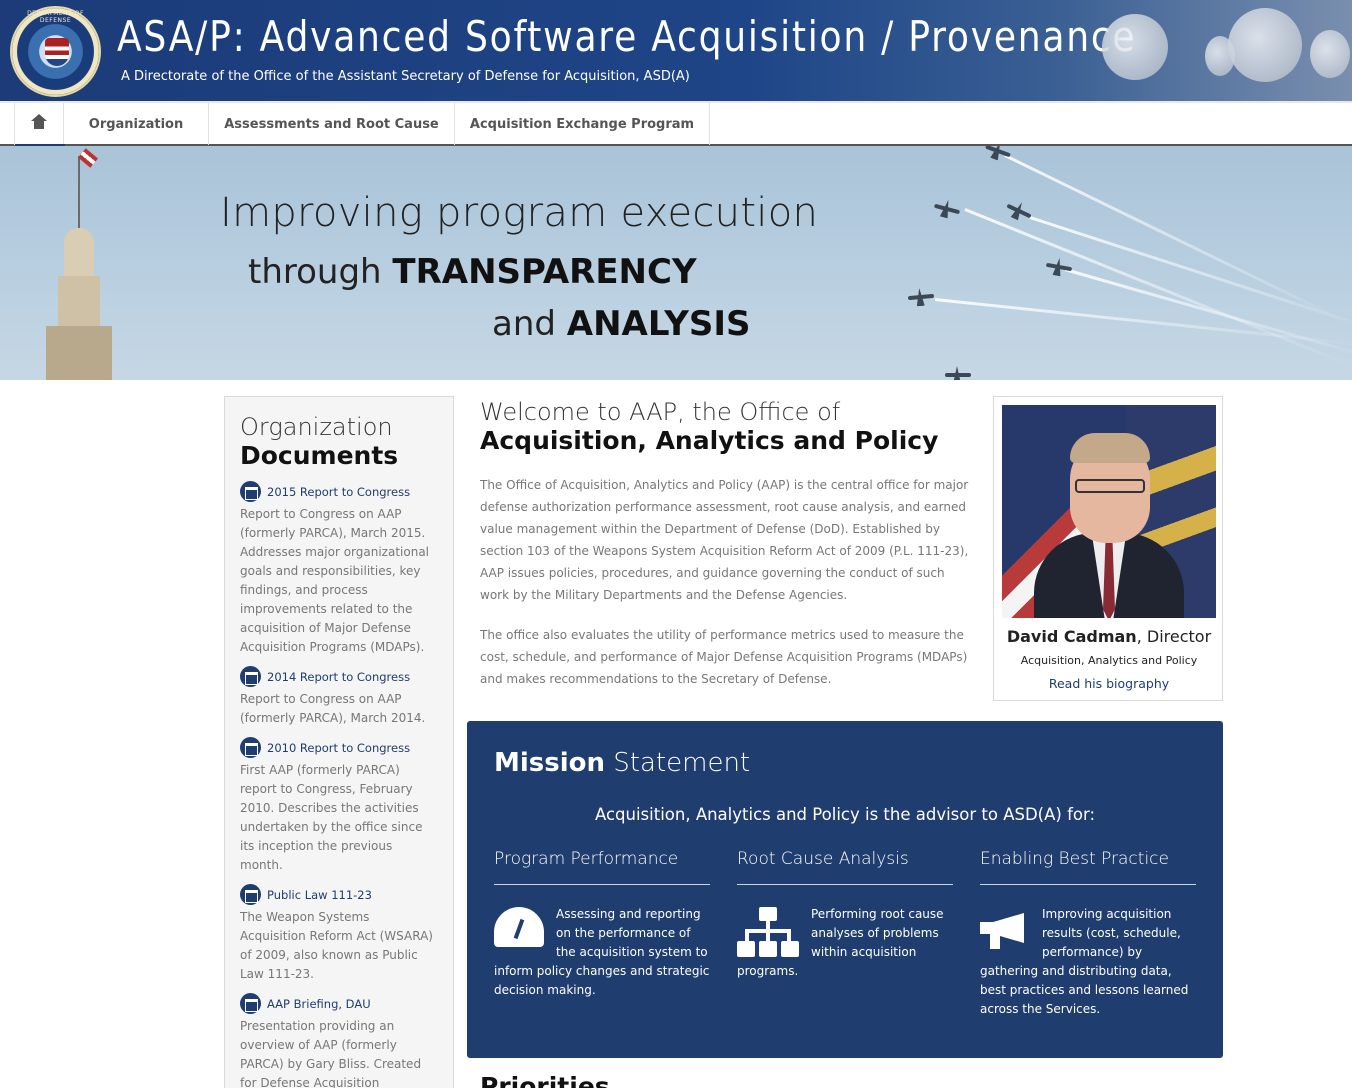  What do you see at coordinates (338, 748) in the screenshot?
I see `doc-link-2010-report: 2010 Report to Congress` at bounding box center [338, 748].